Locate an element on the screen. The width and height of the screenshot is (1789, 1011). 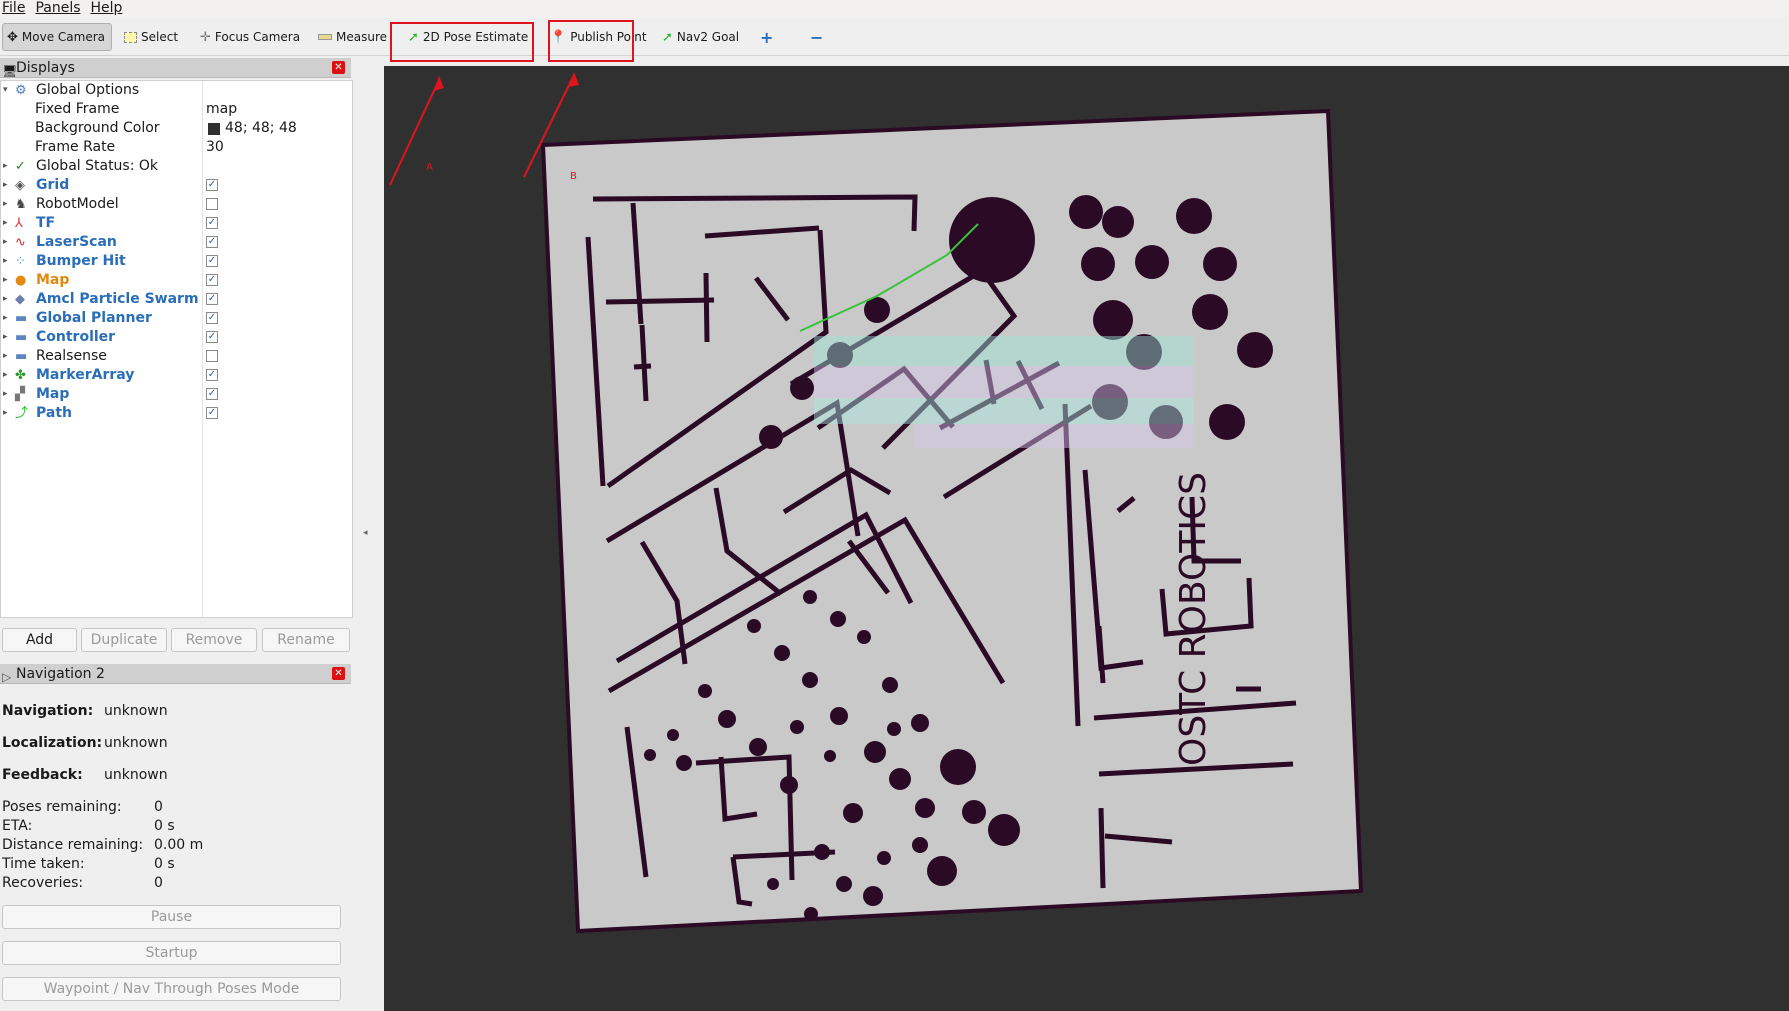
add-tool-button: + is located at coordinates (768, 37).